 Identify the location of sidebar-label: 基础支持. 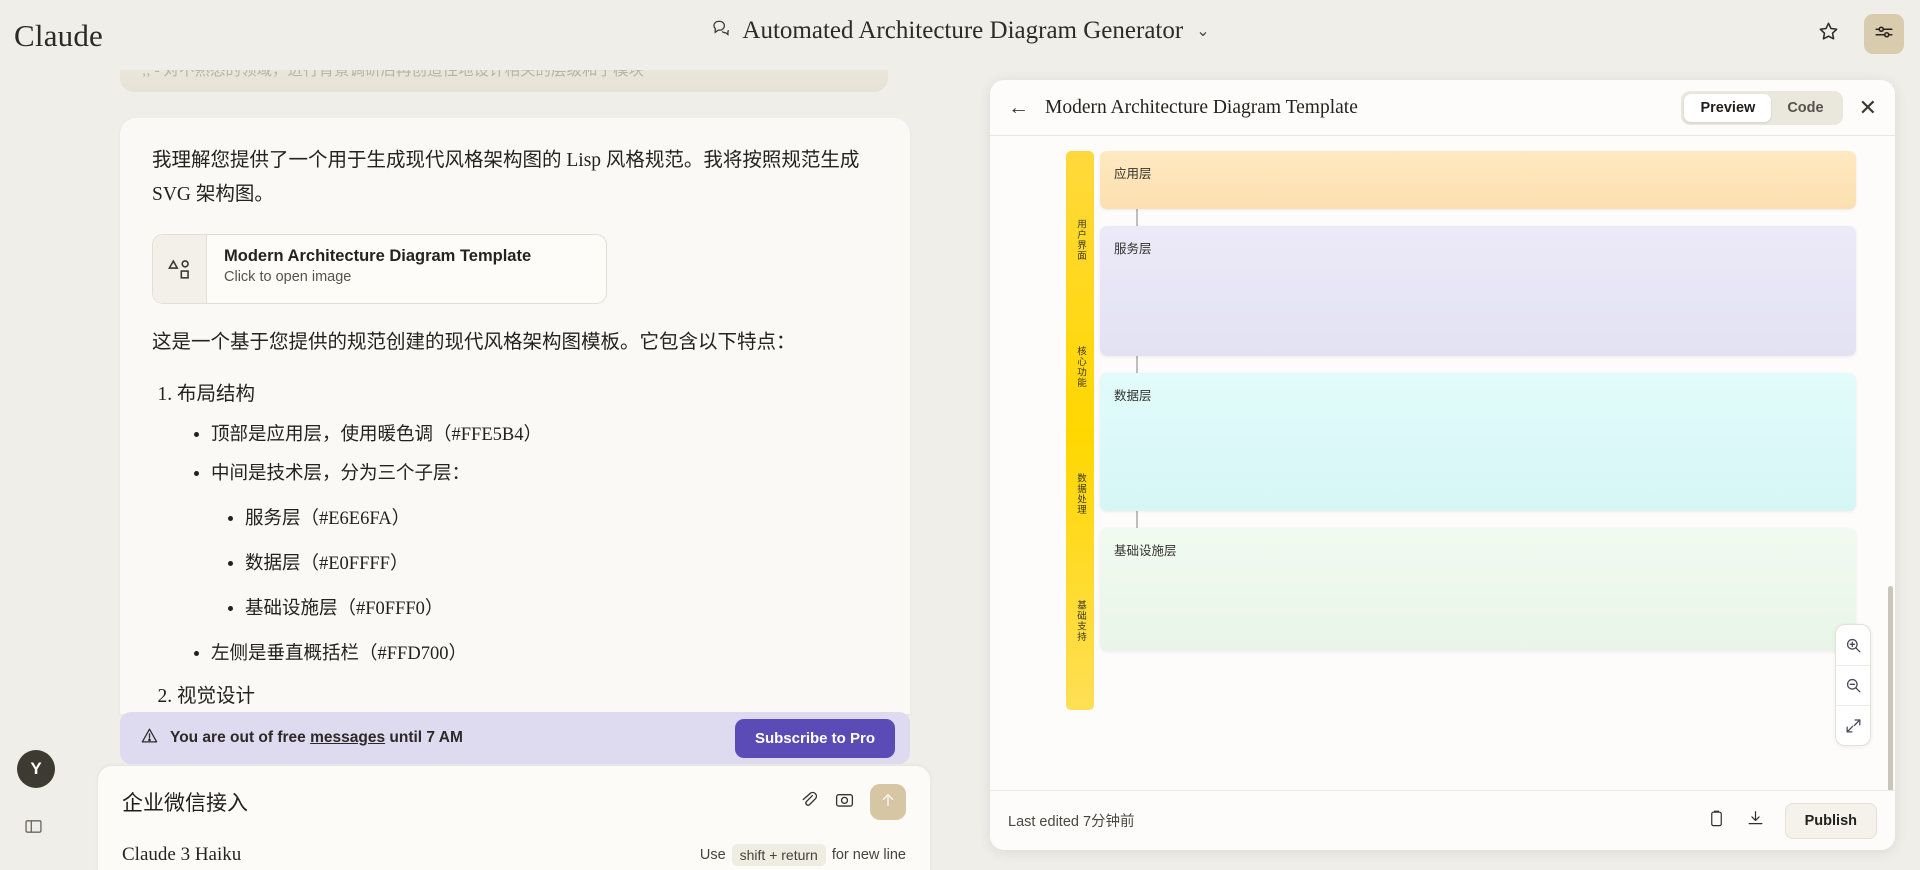
(1080, 620).